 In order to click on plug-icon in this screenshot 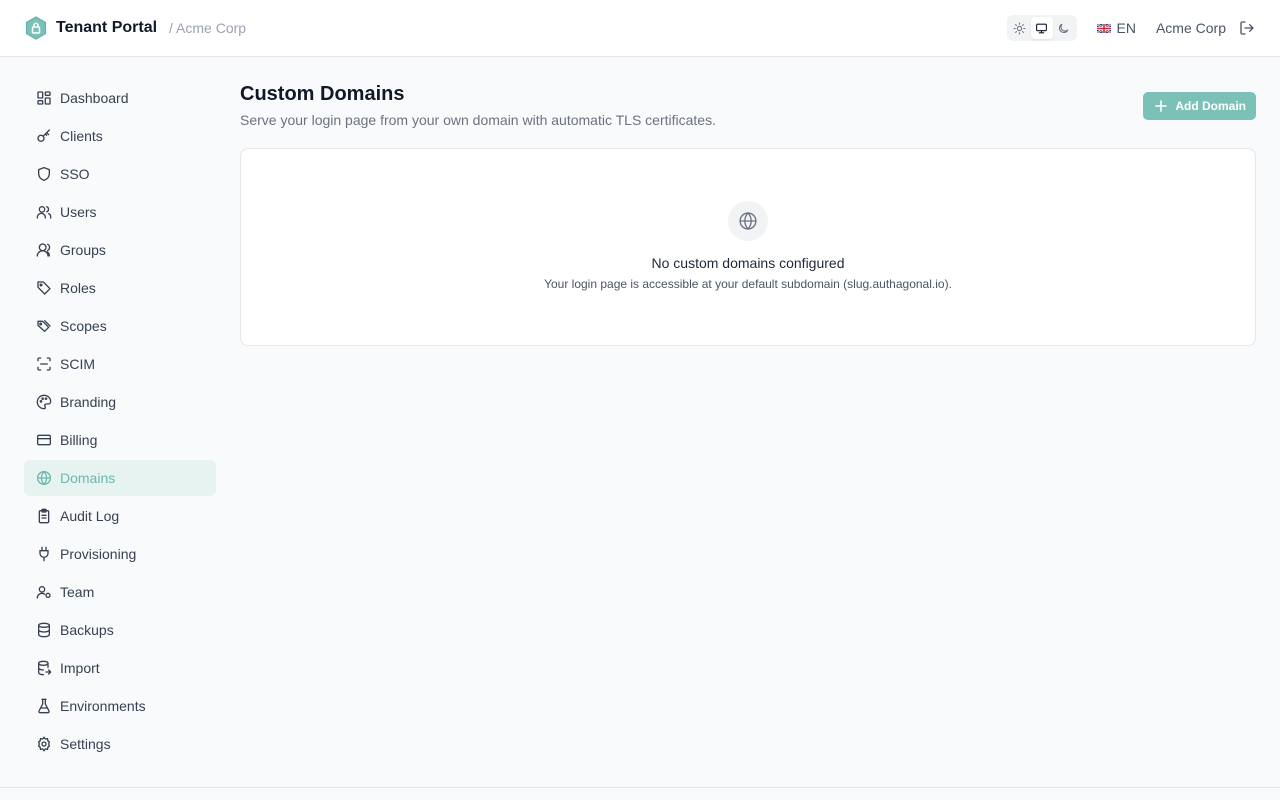, I will do `click(44, 554)`.